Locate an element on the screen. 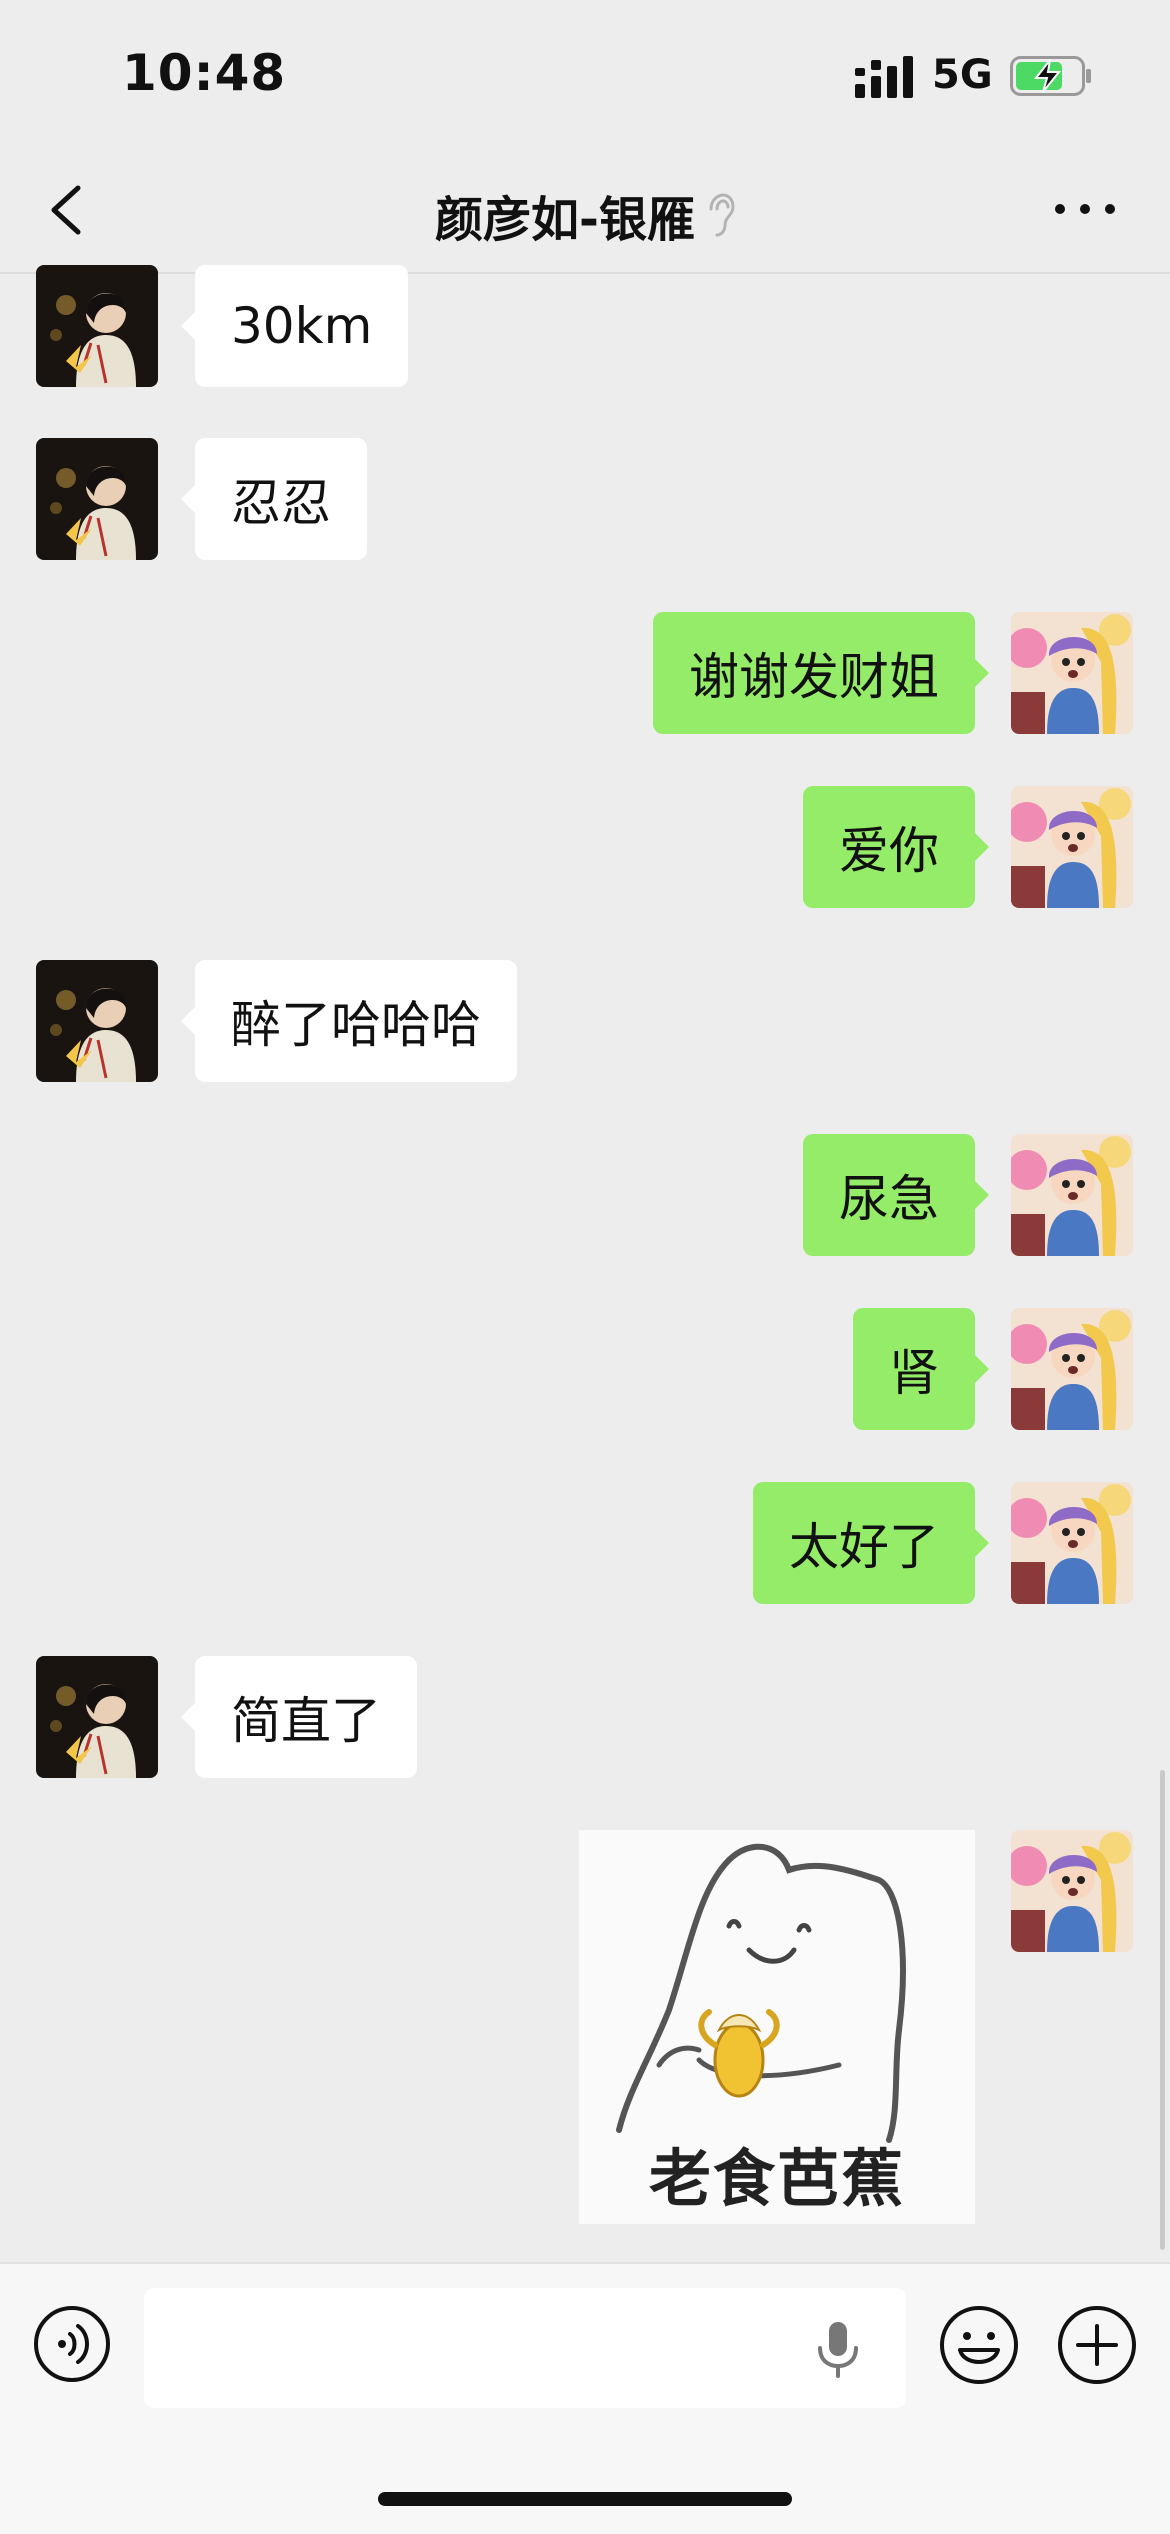  microphone-icon is located at coordinates (838, 2350).